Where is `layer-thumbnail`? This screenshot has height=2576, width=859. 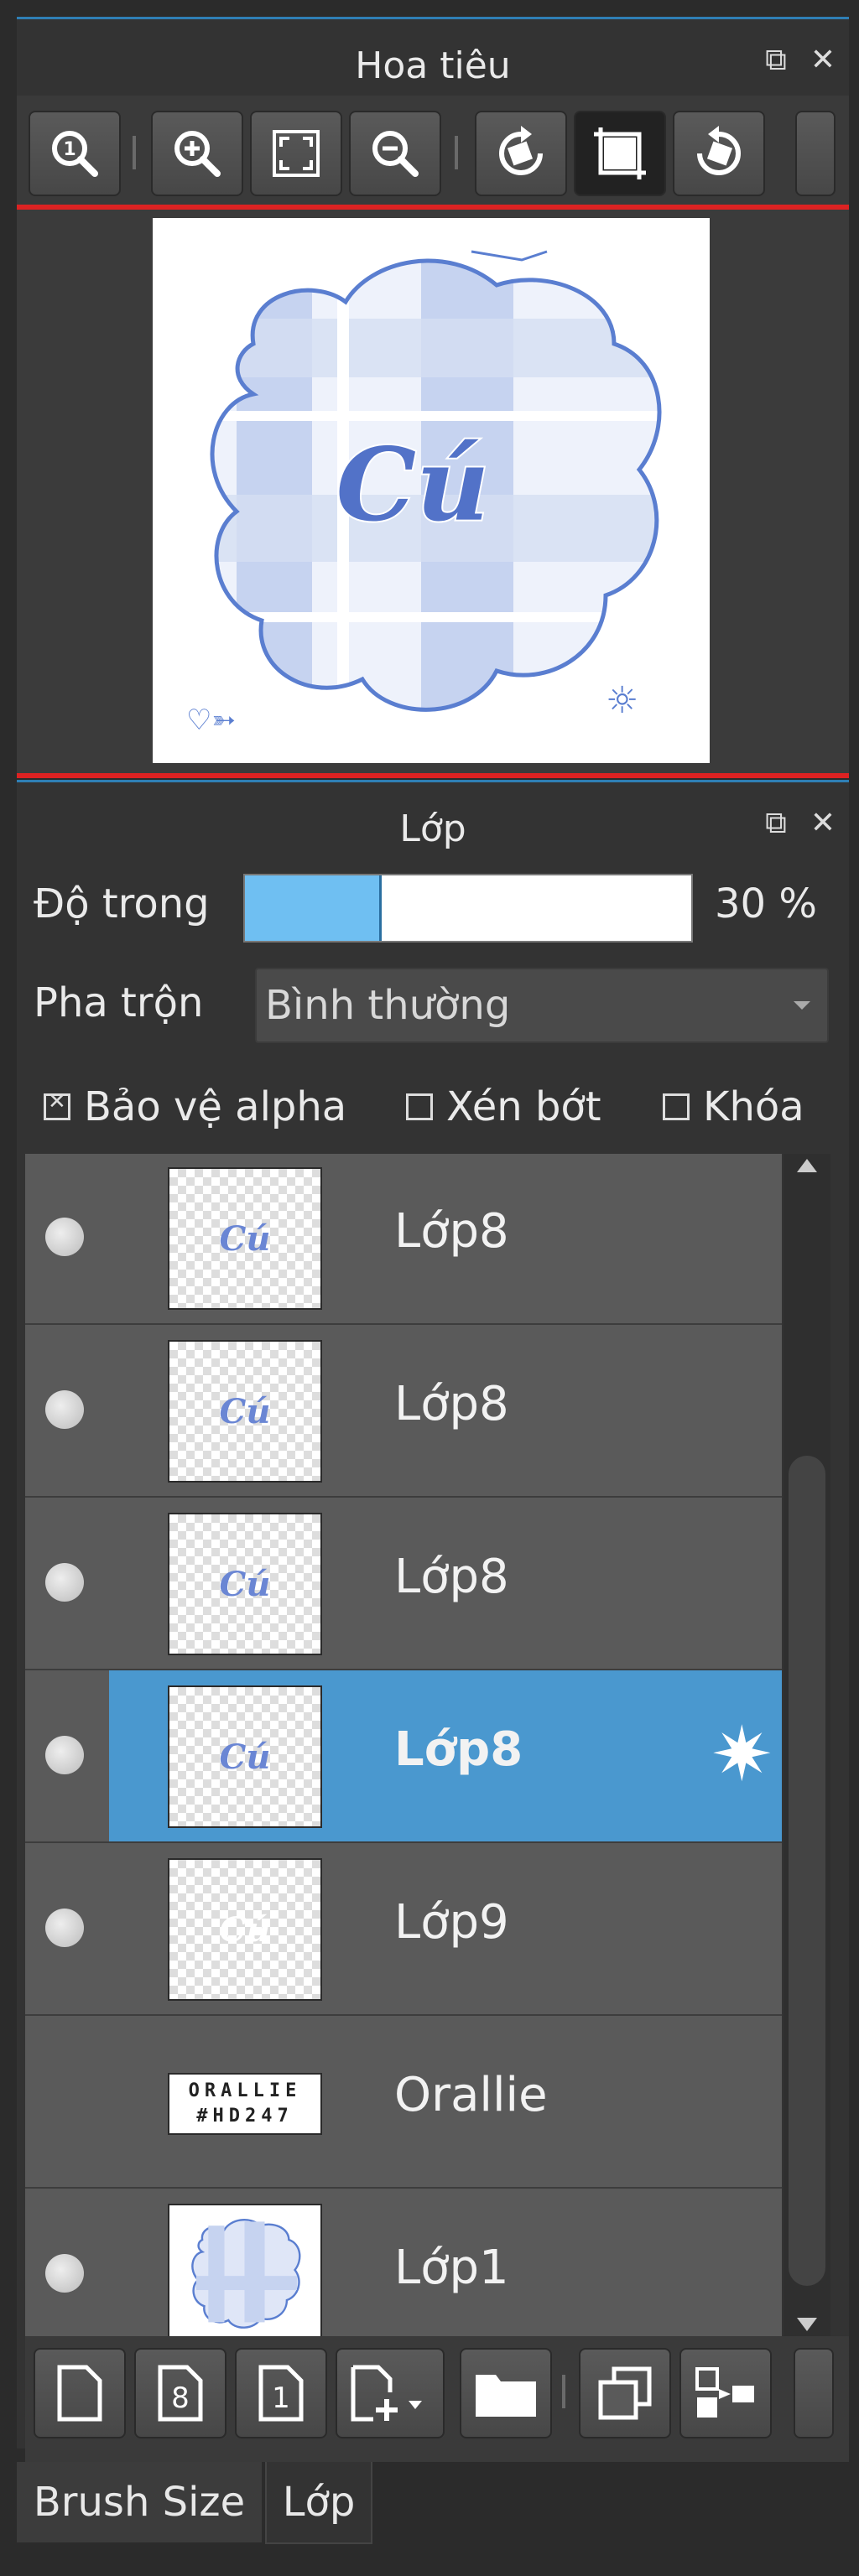 layer-thumbnail is located at coordinates (245, 2270).